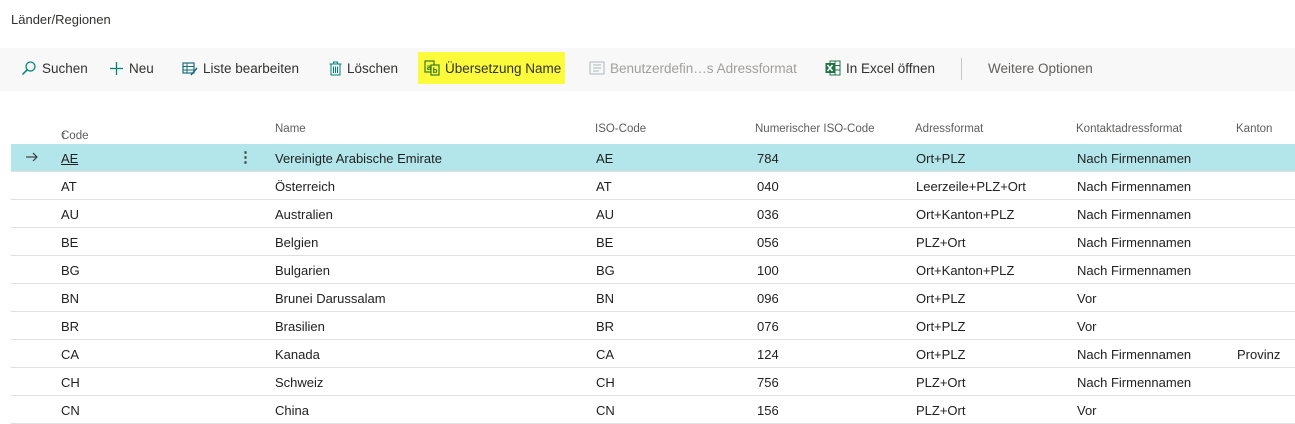 Image resolution: width=1295 pixels, height=424 pixels. I want to click on iso-code-cell: CA, so click(605, 354).